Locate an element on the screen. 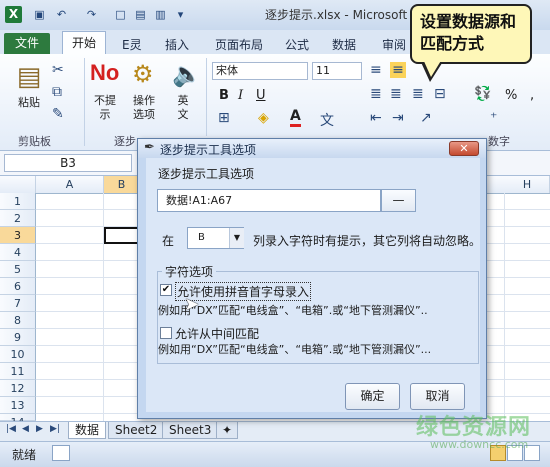  align-right-icon: ≣ is located at coordinates (418, 94).